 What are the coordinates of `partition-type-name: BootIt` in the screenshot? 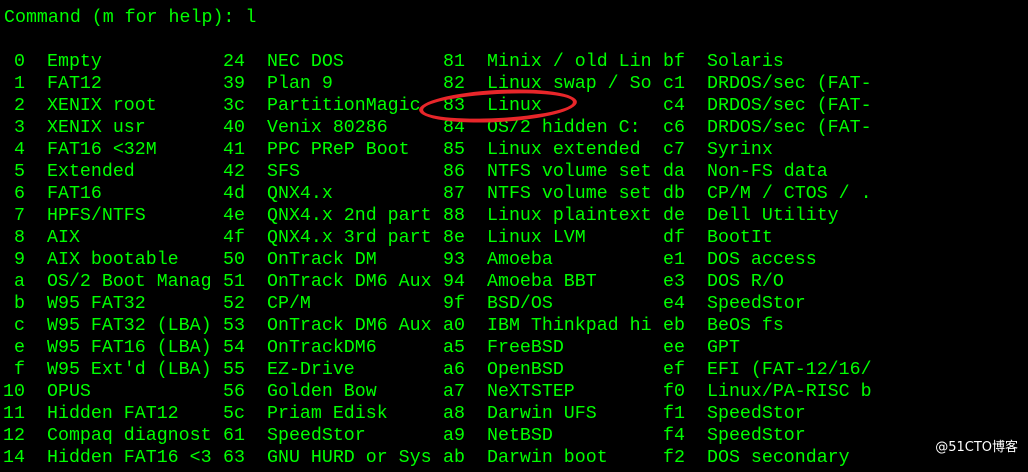 It's located at (740, 238).